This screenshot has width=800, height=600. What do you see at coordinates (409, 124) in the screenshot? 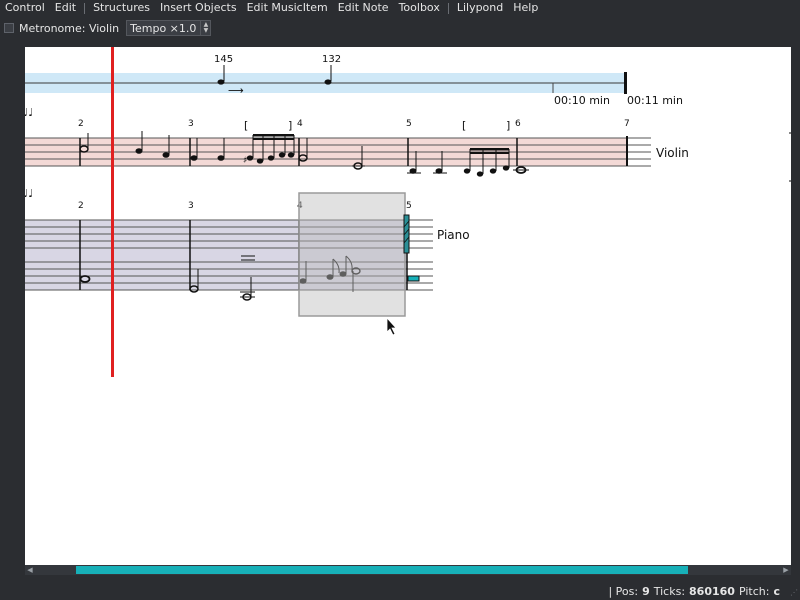
I see `violin-measure-5: 5` at bounding box center [409, 124].